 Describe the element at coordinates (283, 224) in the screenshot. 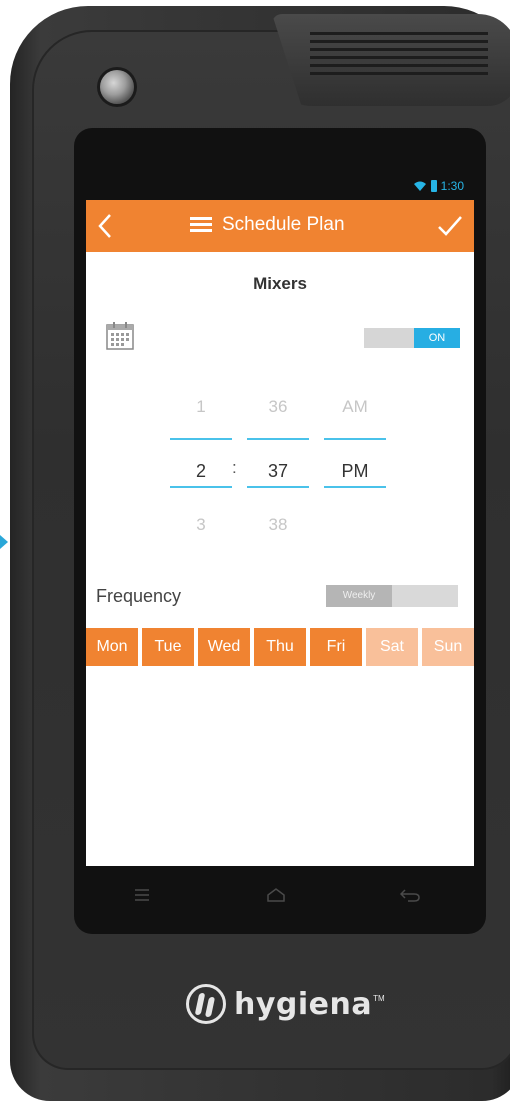

I see `page-title: Schedule Plan` at that location.